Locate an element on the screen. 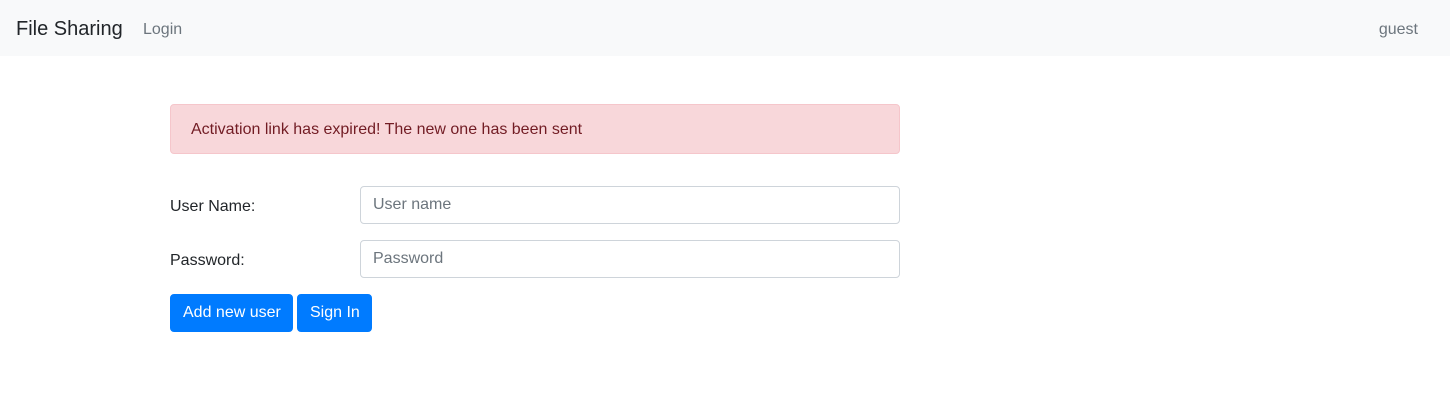 The image size is (1450, 403). username-input is located at coordinates (630, 205).